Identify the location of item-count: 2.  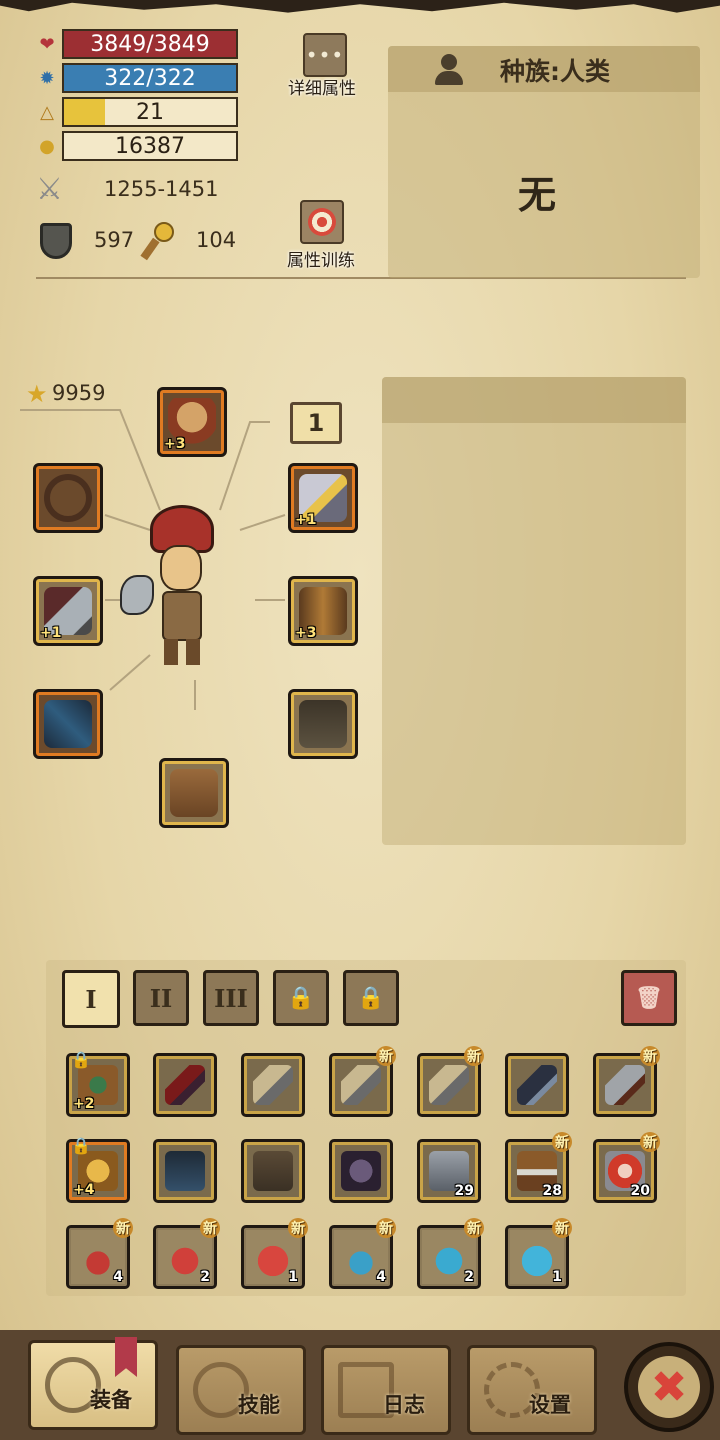
(469, 1277).